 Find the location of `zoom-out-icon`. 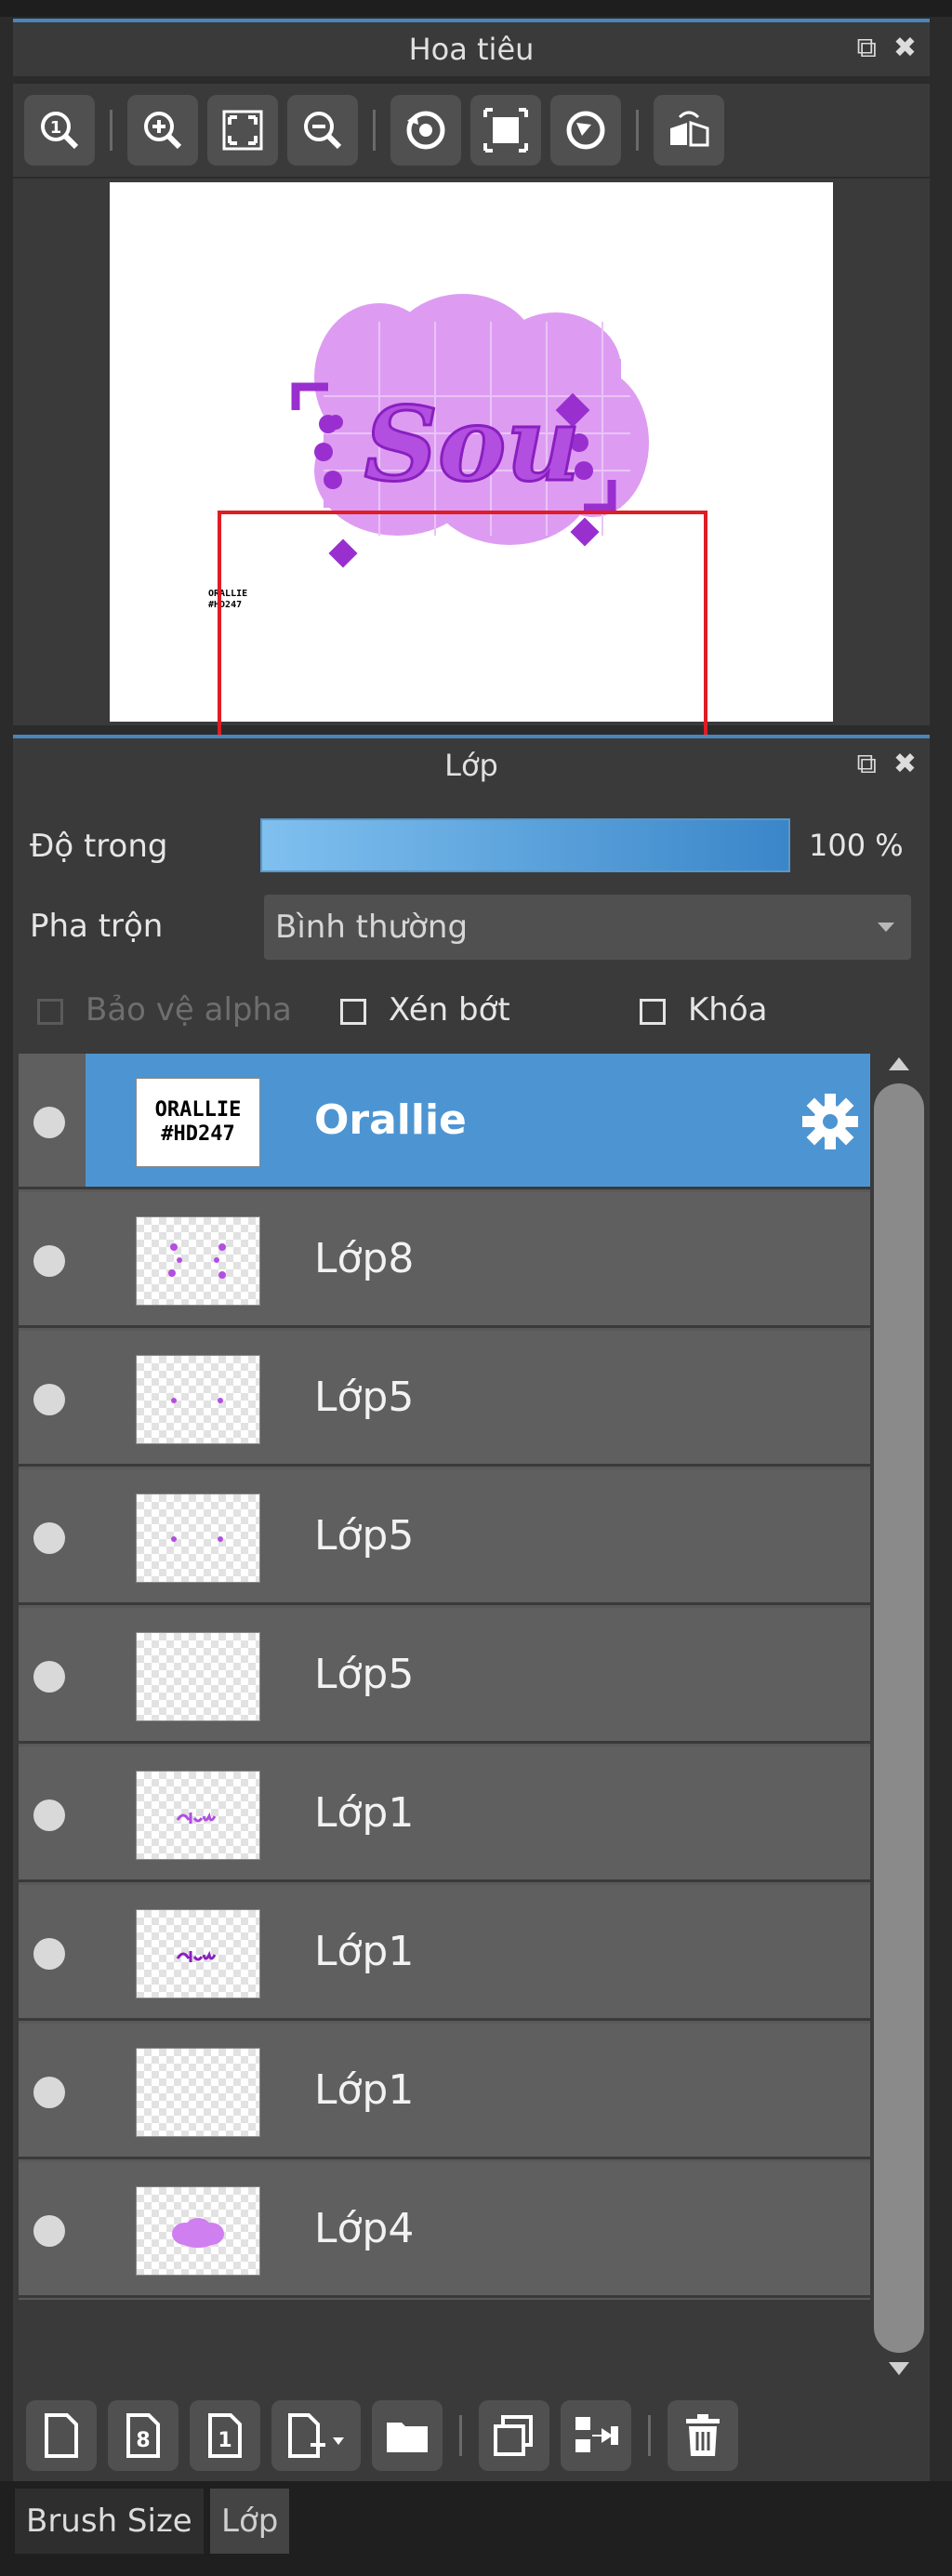

zoom-out-icon is located at coordinates (323, 131).